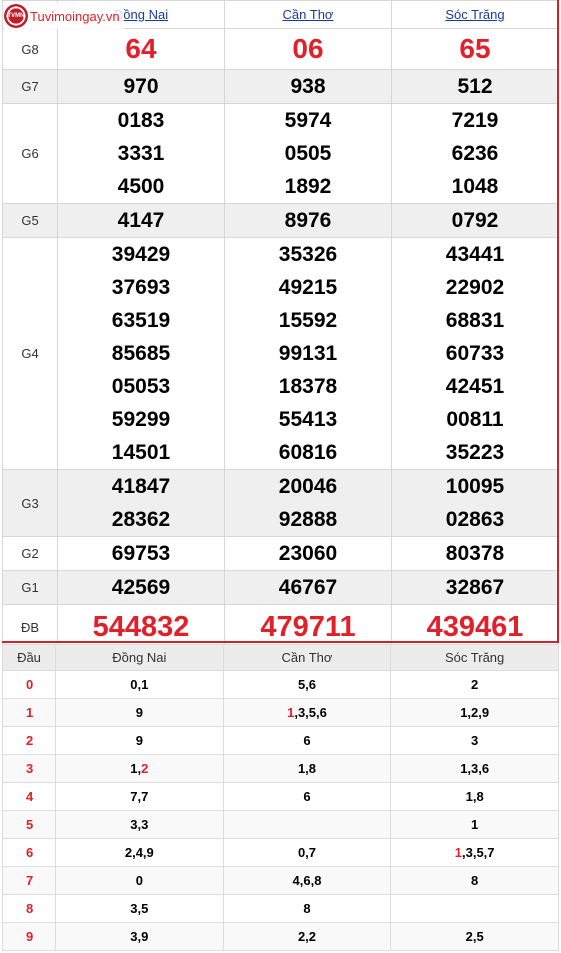 The width and height of the screenshot is (561, 953). I want to click on dau-cell: 2, so click(474, 684).